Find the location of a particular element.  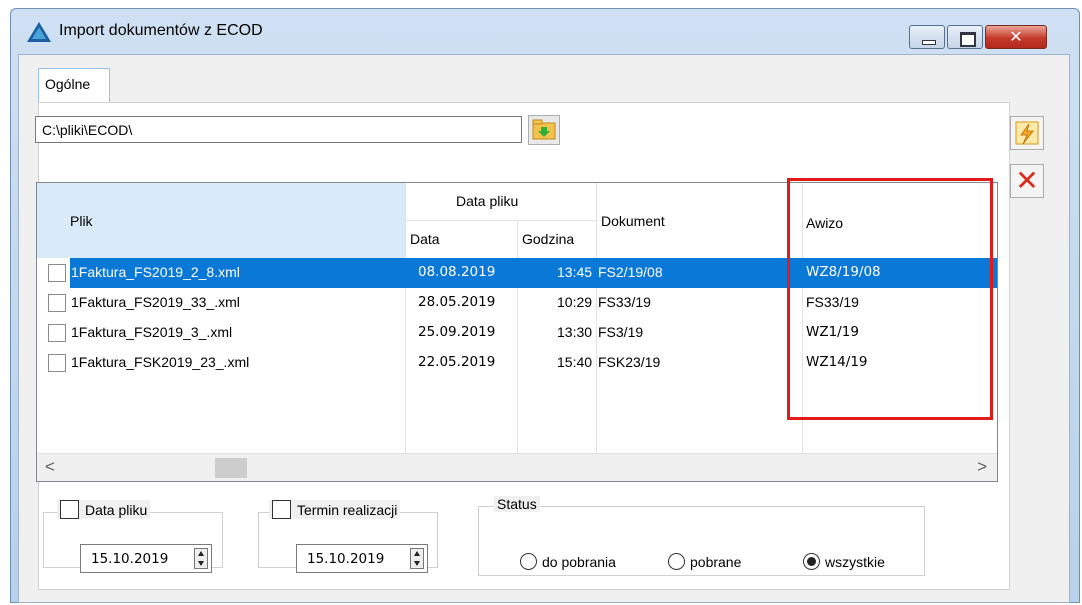

cell-godzina: 13:30 is located at coordinates (575, 332).